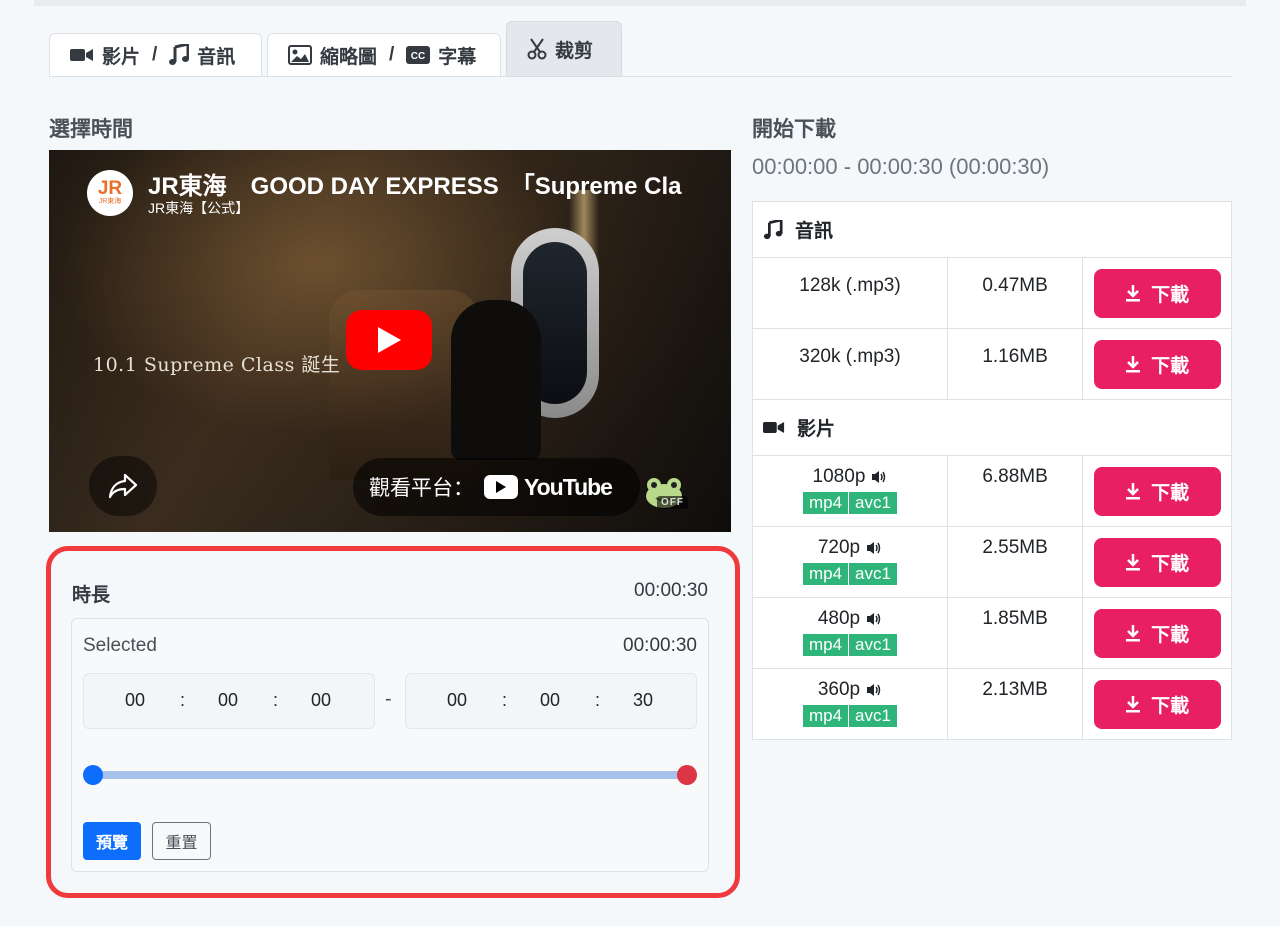  I want to click on video-title: JR東海 GOOD DAY EXPRESS 「Supreme Cla, so click(428, 183).